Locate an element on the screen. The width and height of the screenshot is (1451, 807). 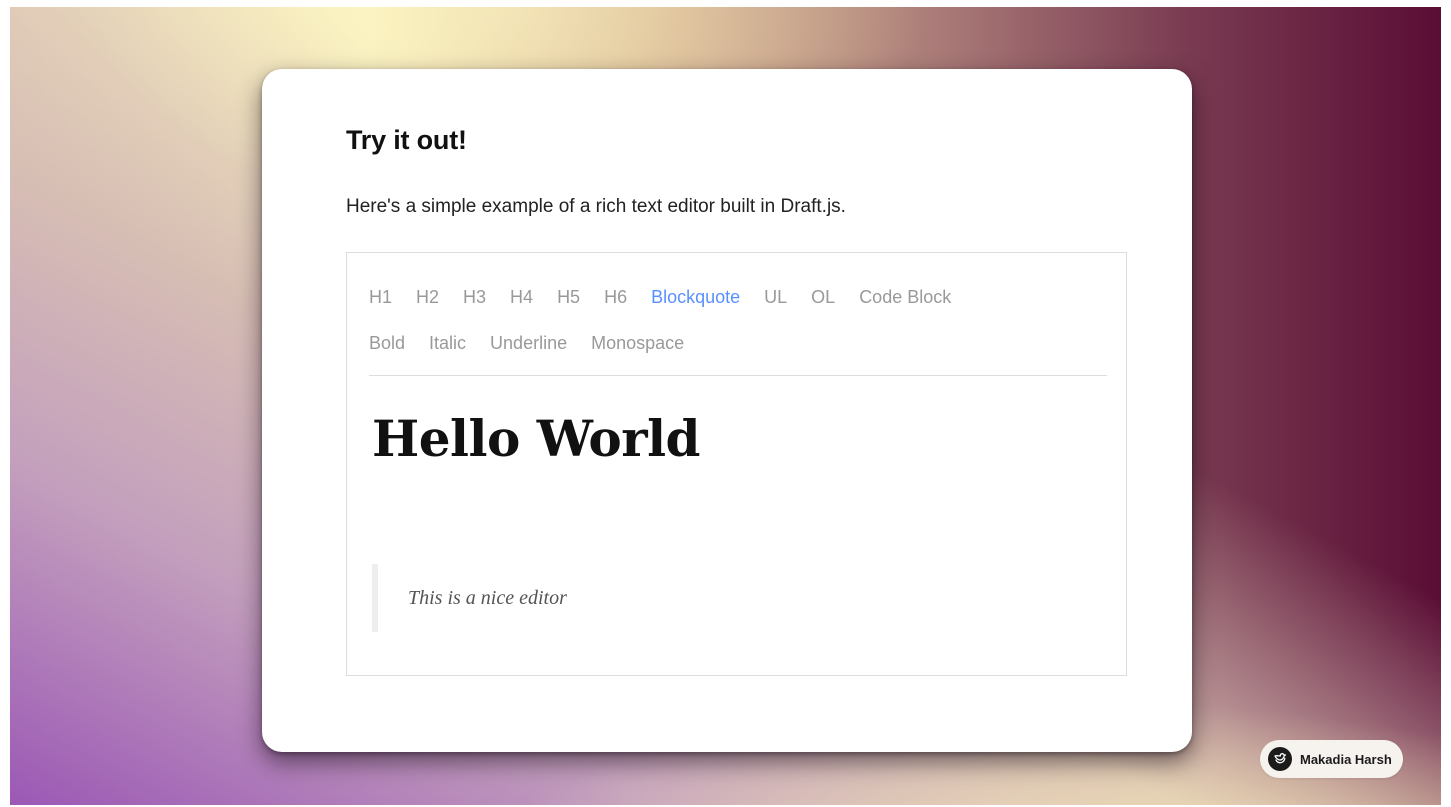
italic-button: Italic is located at coordinates (447, 343).